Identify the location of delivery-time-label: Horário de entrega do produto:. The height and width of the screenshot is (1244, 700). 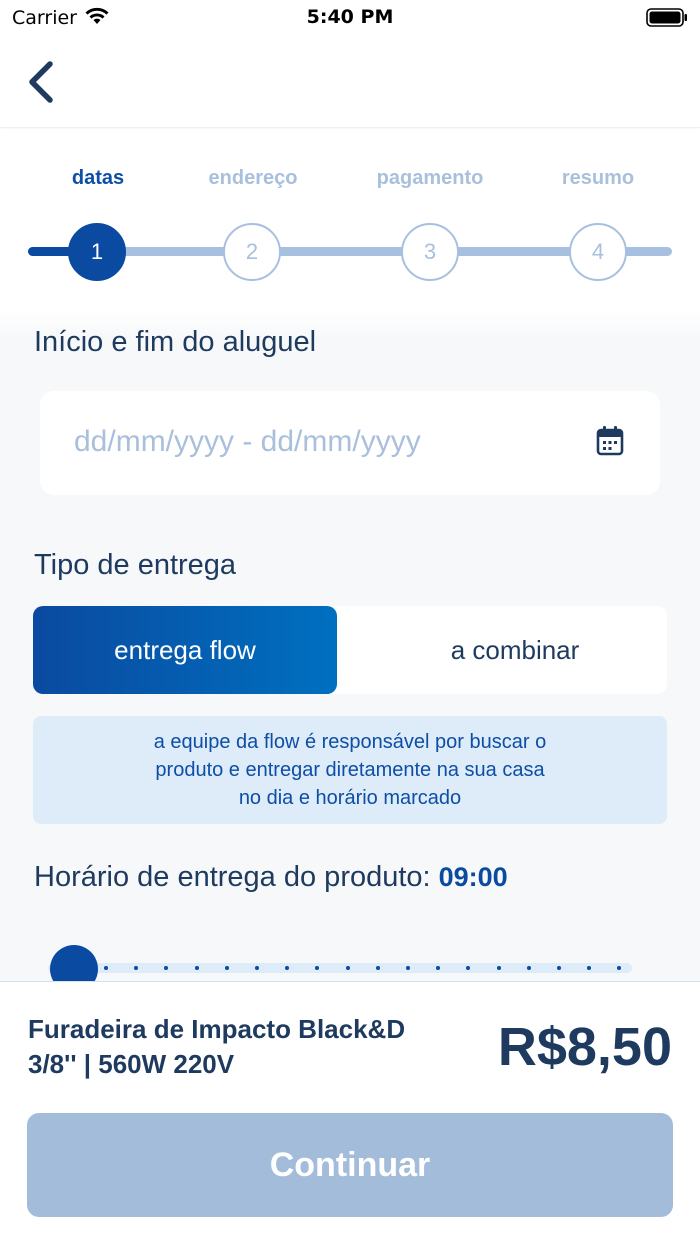
(232, 877).